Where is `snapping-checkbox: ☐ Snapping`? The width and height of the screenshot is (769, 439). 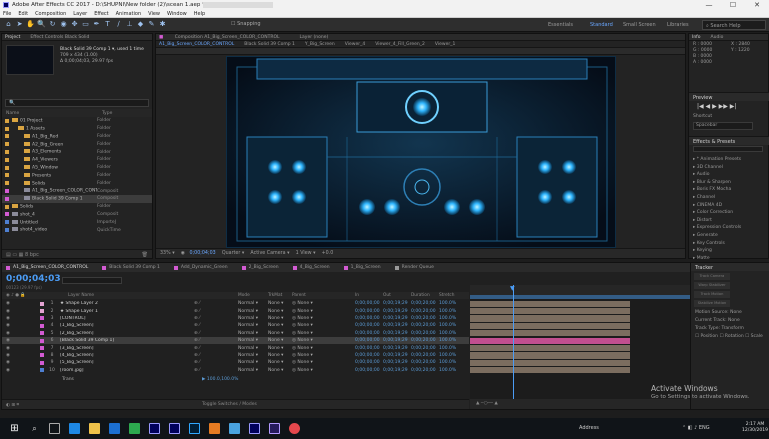
snapping-checkbox: ☐ Snapping is located at coordinates (246, 24).